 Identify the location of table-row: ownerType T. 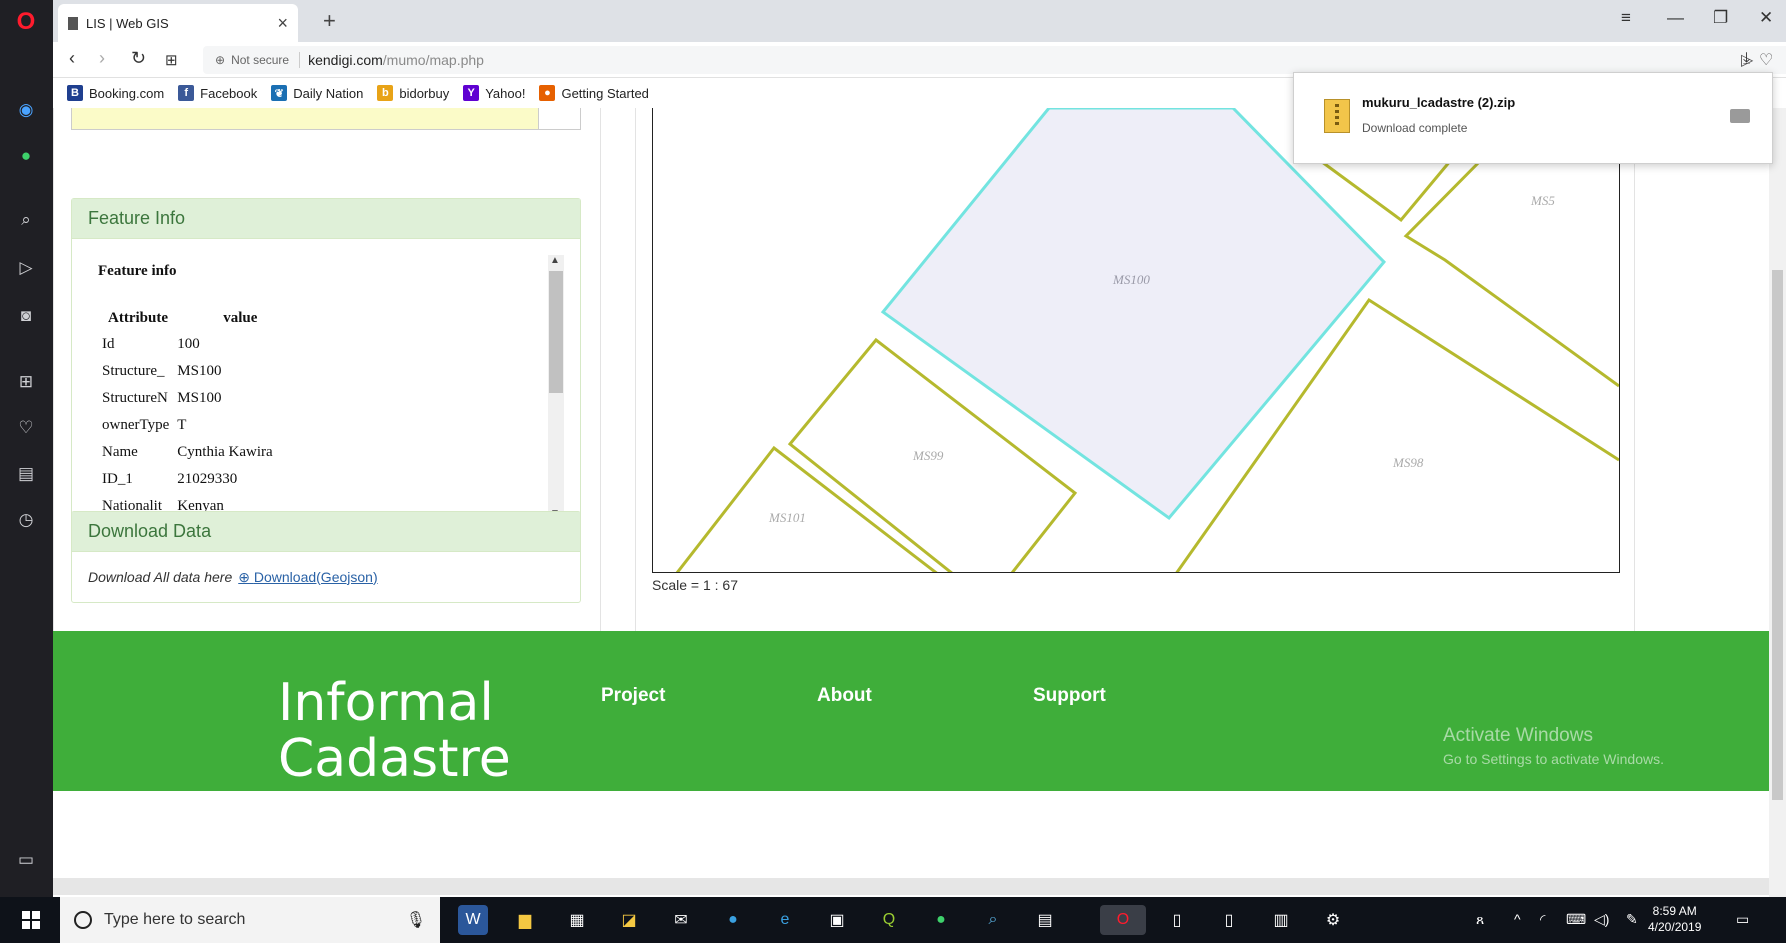
(187, 425).